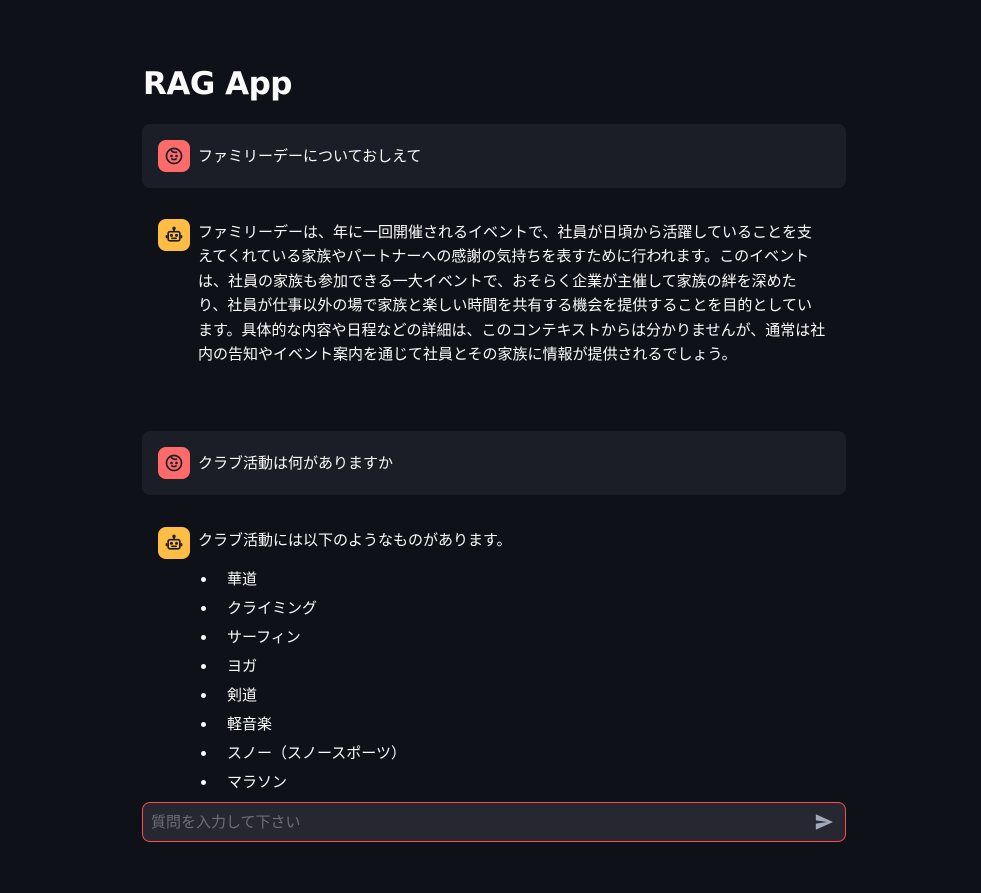 The image size is (981, 893). What do you see at coordinates (310, 156) in the screenshot?
I see `message-text: ファミリーデーについておしえて` at bounding box center [310, 156].